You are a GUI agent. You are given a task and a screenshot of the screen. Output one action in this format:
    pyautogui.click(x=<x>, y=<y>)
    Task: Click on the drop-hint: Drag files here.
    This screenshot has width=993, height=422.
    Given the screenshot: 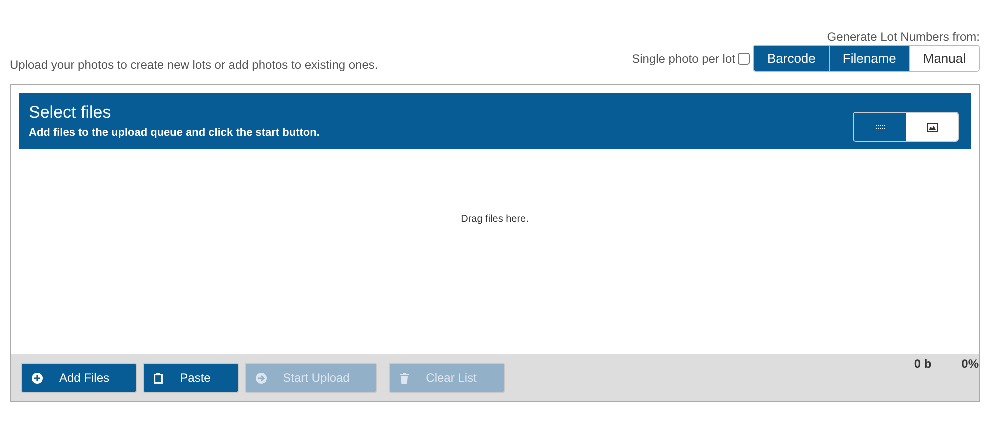 What is the action you would take?
    pyautogui.click(x=495, y=220)
    